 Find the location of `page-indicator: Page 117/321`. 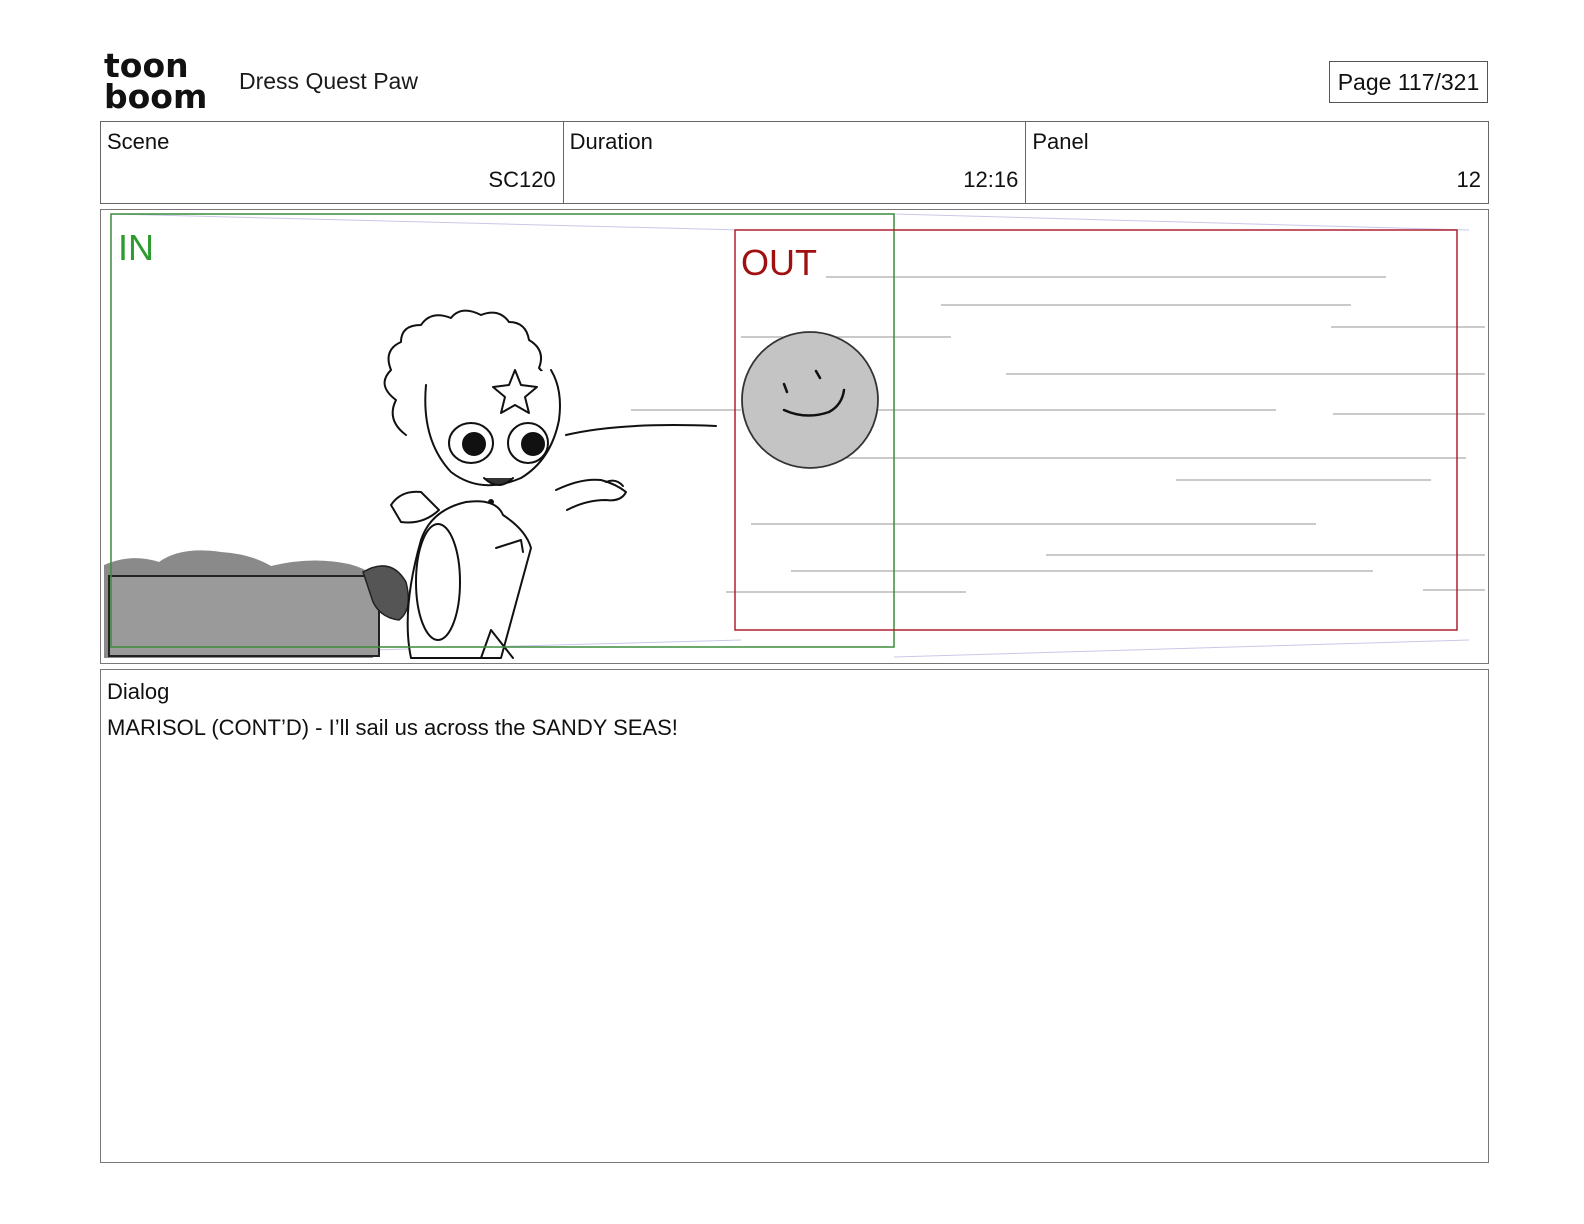

page-indicator: Page 117/321 is located at coordinates (1408, 82).